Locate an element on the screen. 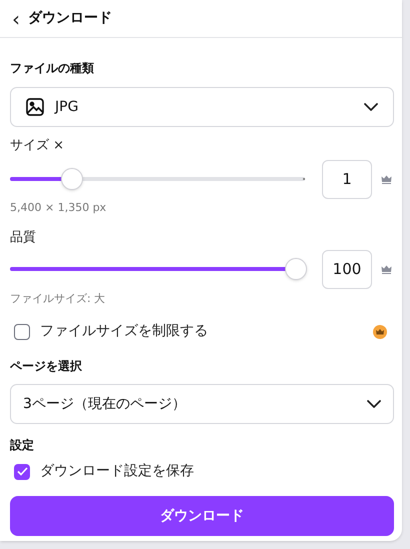 The width and height of the screenshot is (410, 549). value-field: 1 is located at coordinates (347, 179).